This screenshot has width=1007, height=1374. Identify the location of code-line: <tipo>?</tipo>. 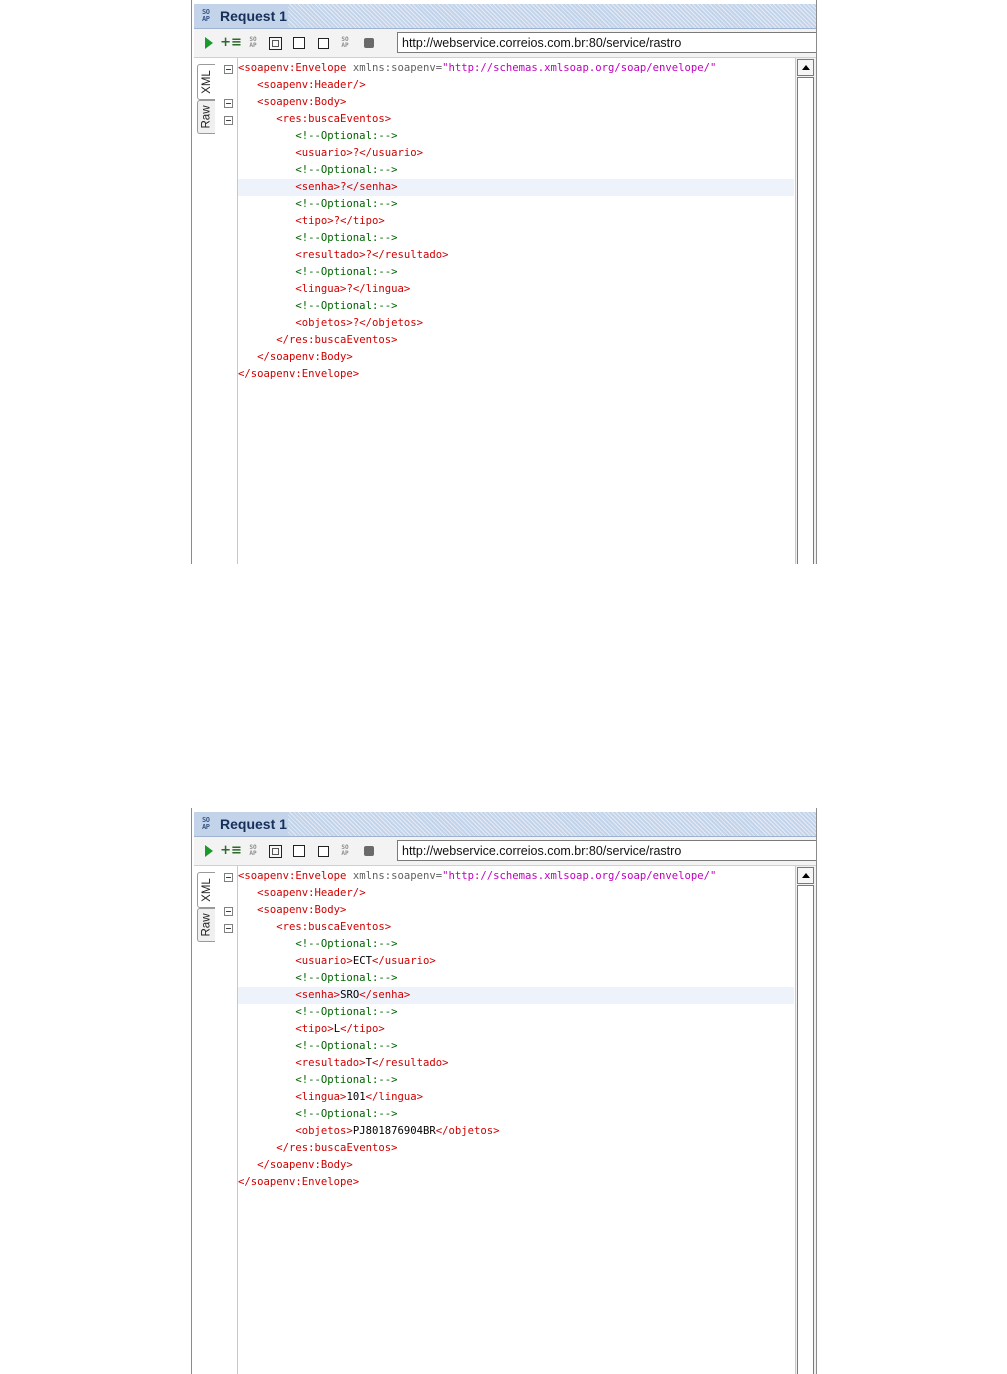
(340, 221).